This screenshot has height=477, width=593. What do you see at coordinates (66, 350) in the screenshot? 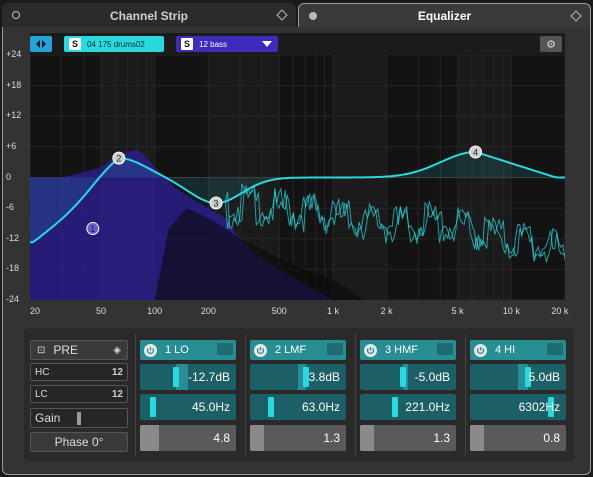
I see `pre-label: PRE` at bounding box center [66, 350].